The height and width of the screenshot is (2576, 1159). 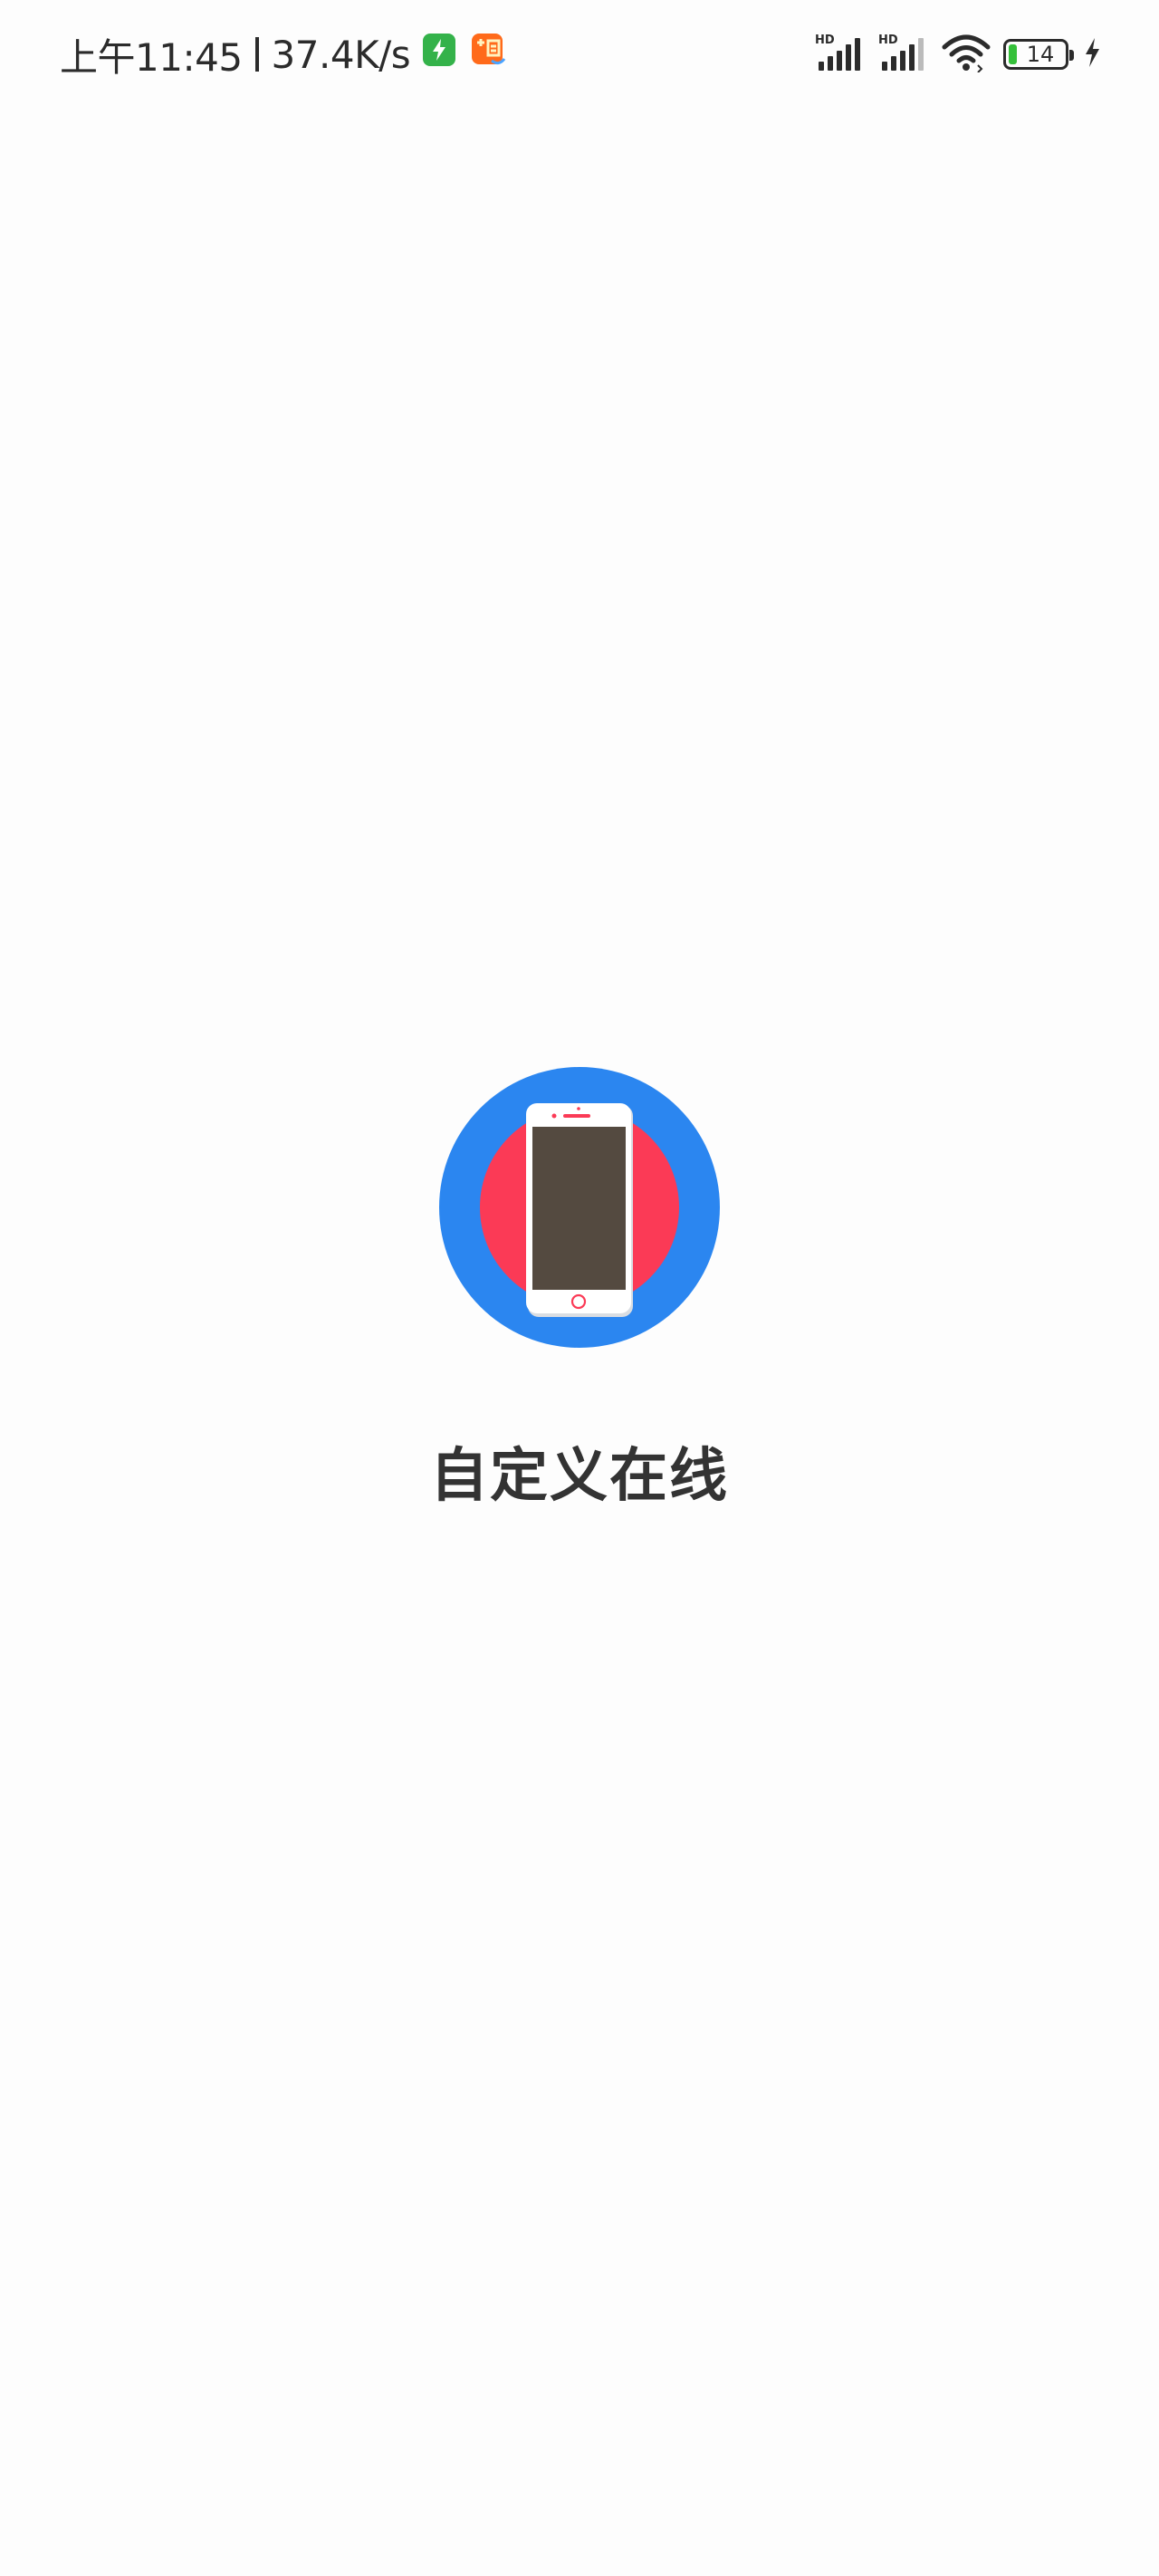 What do you see at coordinates (579, 1207) in the screenshot?
I see `phone-logo-icon` at bounding box center [579, 1207].